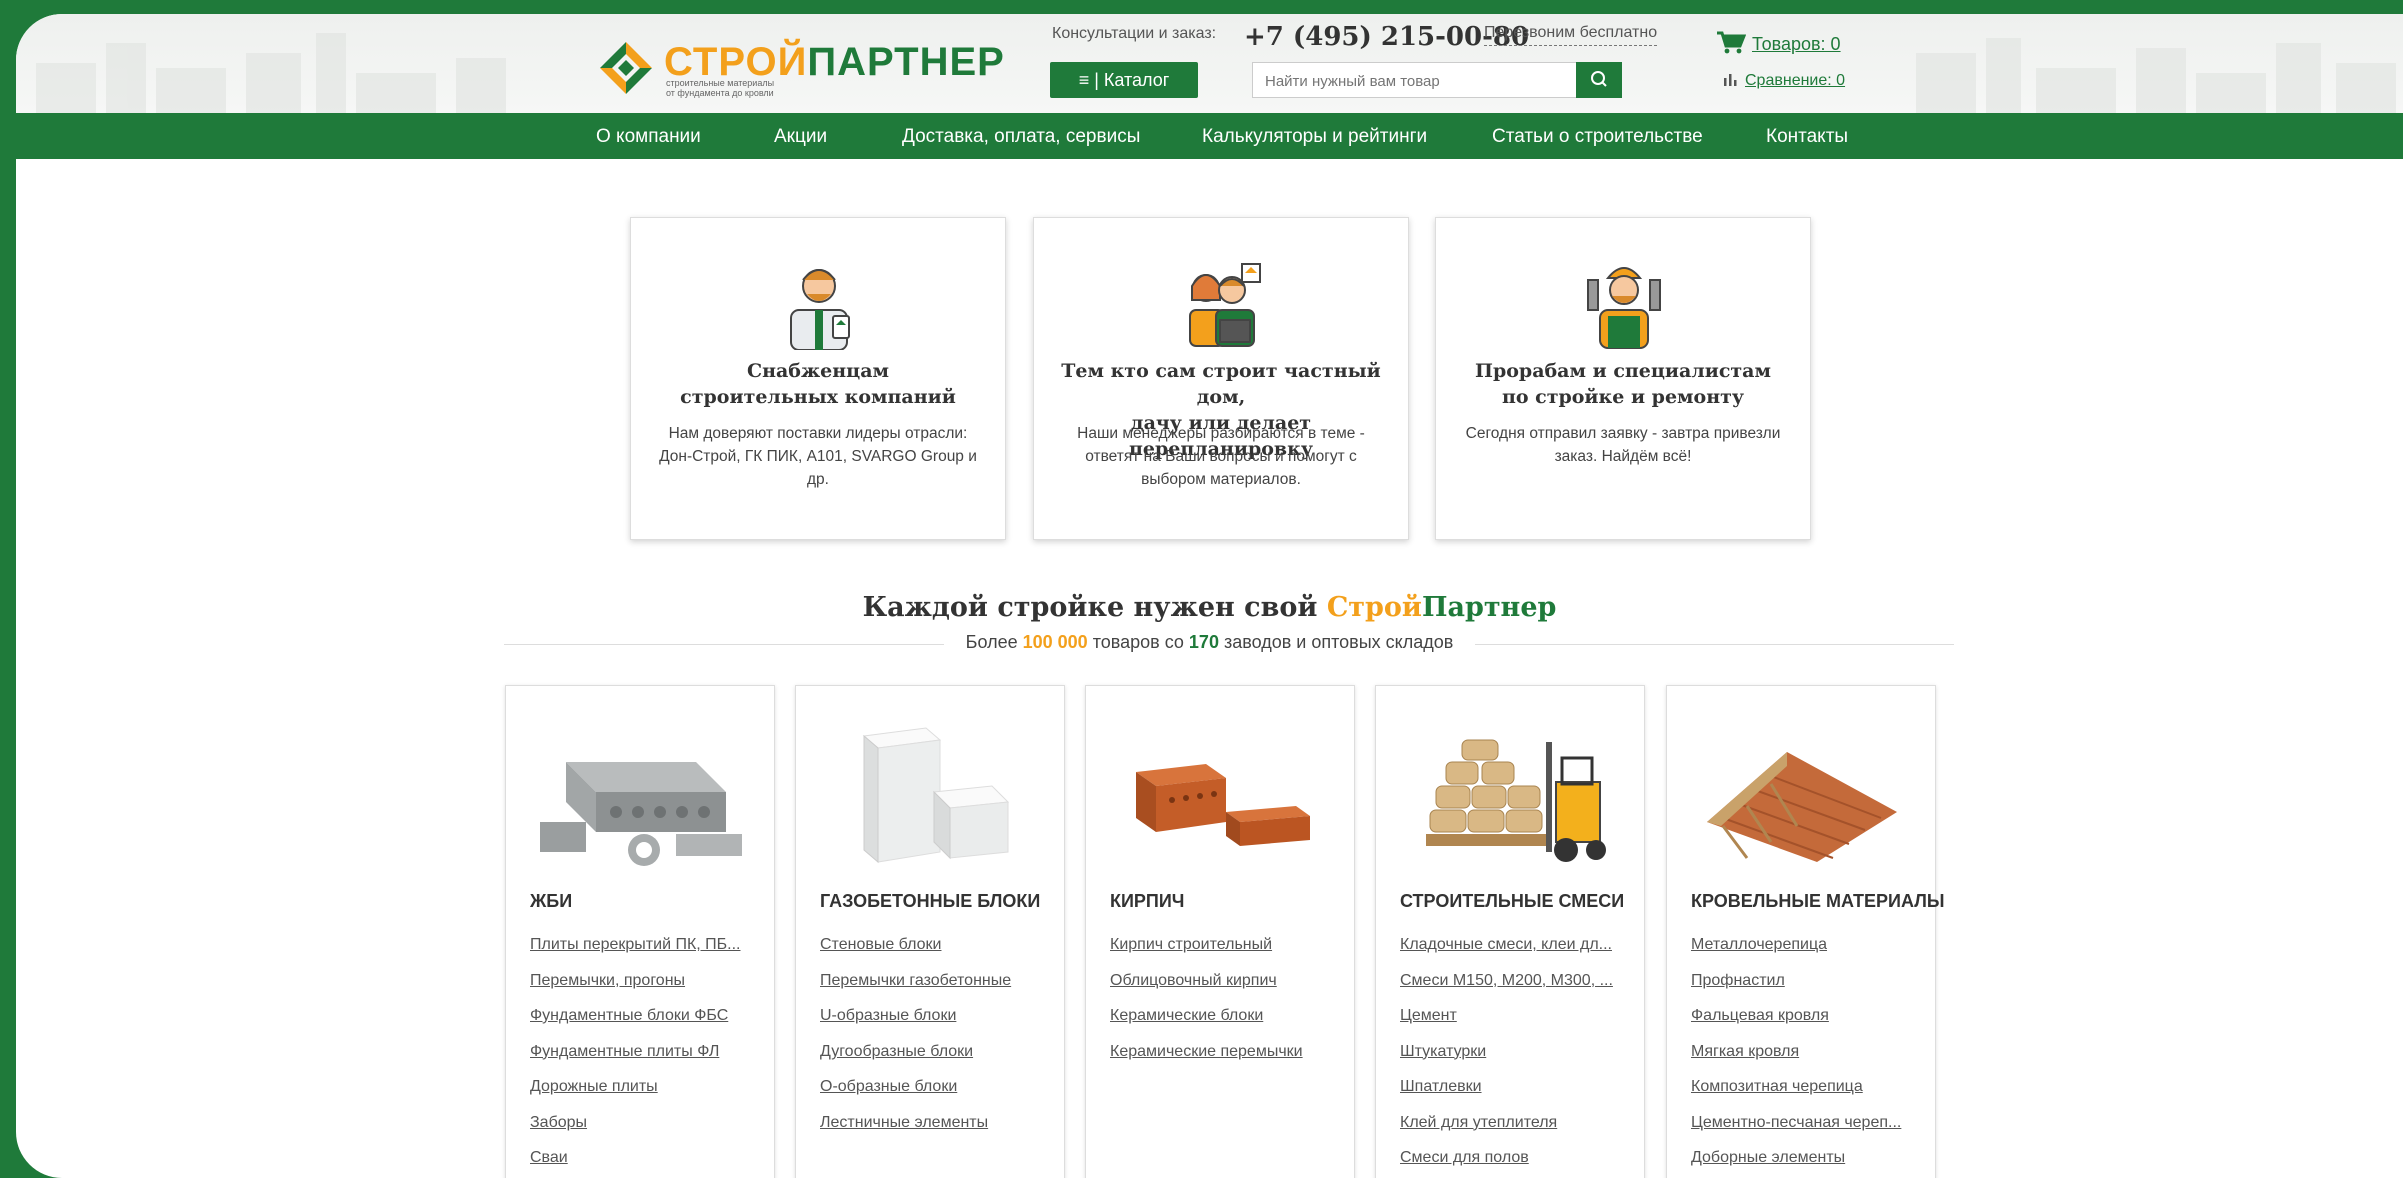 The image size is (2403, 1178). I want to click on couple-laptop-icon, so click(1225, 305).